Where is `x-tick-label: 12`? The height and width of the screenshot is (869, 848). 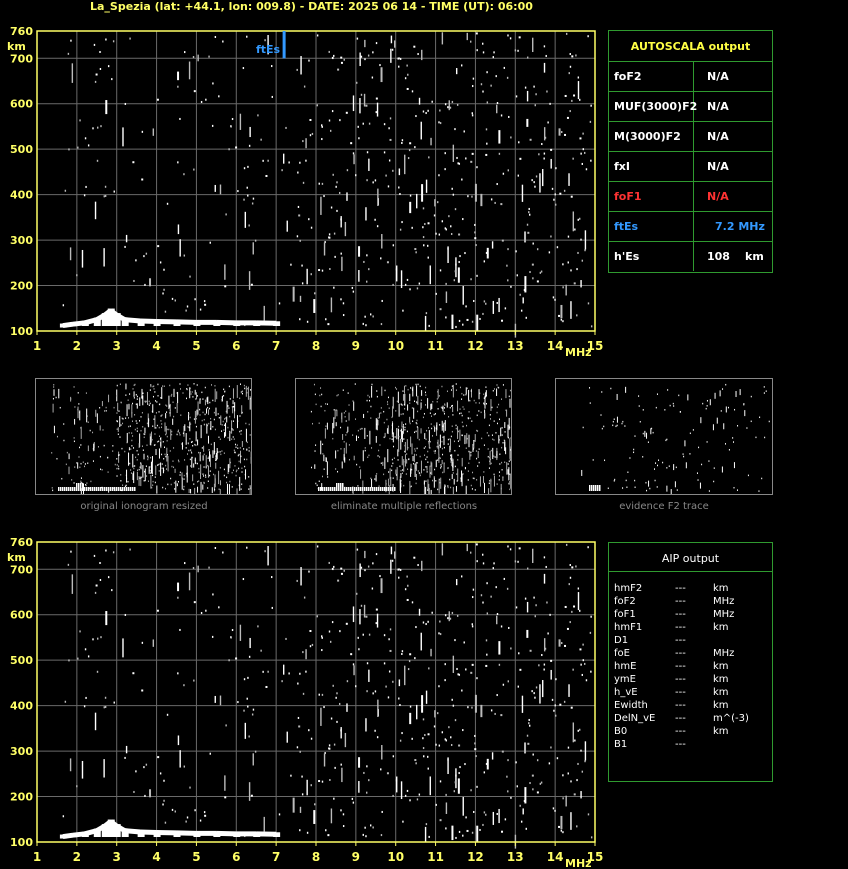 x-tick-label: 12 is located at coordinates (475, 857).